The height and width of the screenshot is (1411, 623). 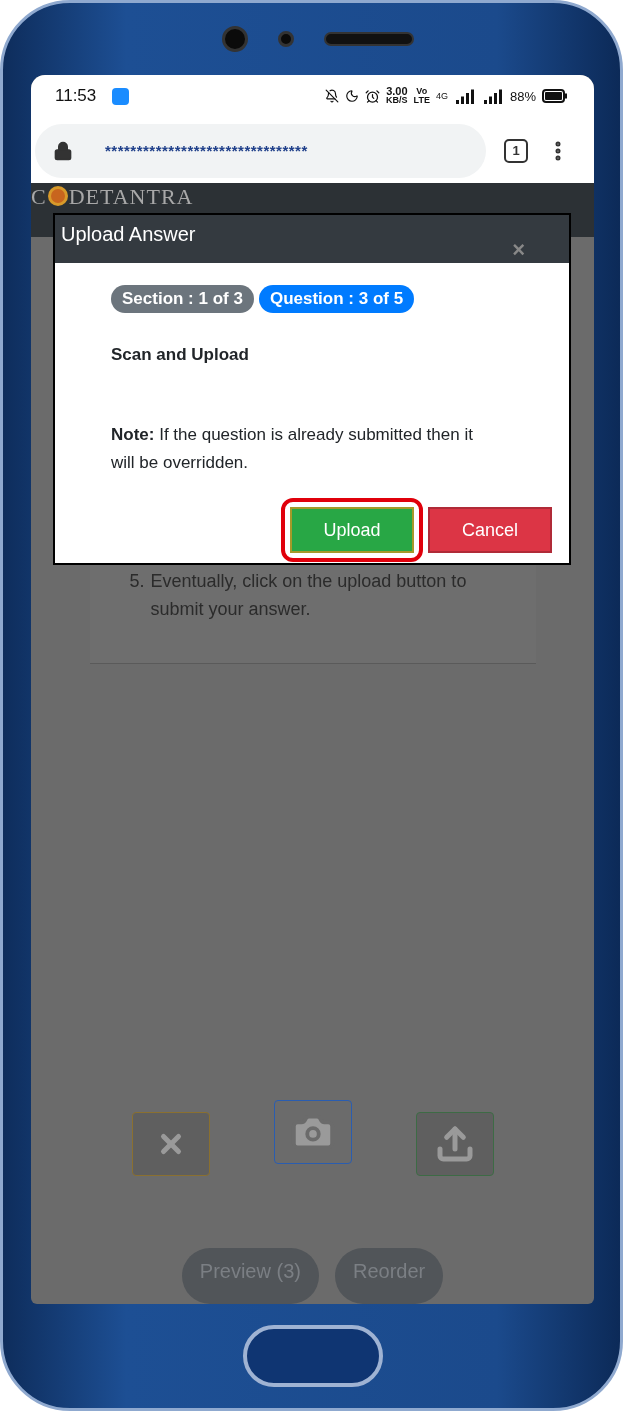 I want to click on mute-icon, so click(x=332, y=96).